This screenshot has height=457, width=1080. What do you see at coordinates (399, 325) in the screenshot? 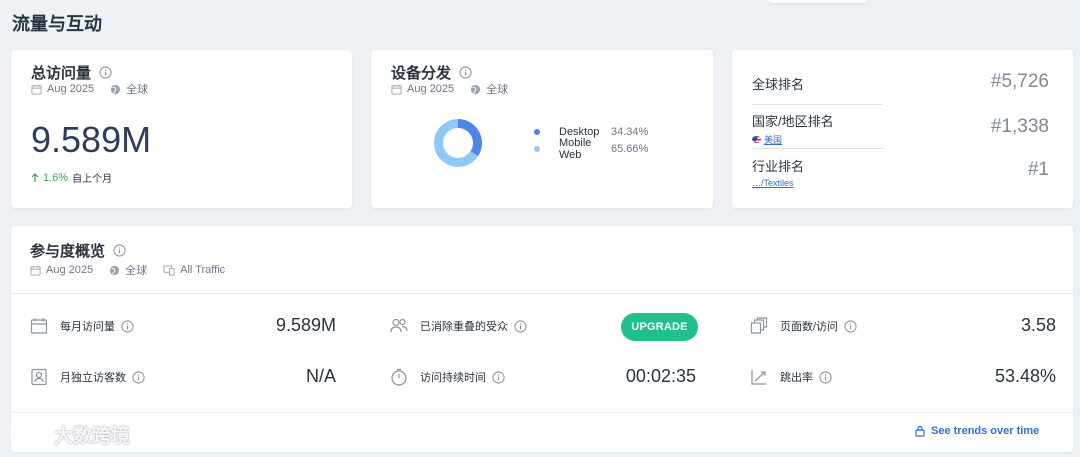
I see `users-icon` at bounding box center [399, 325].